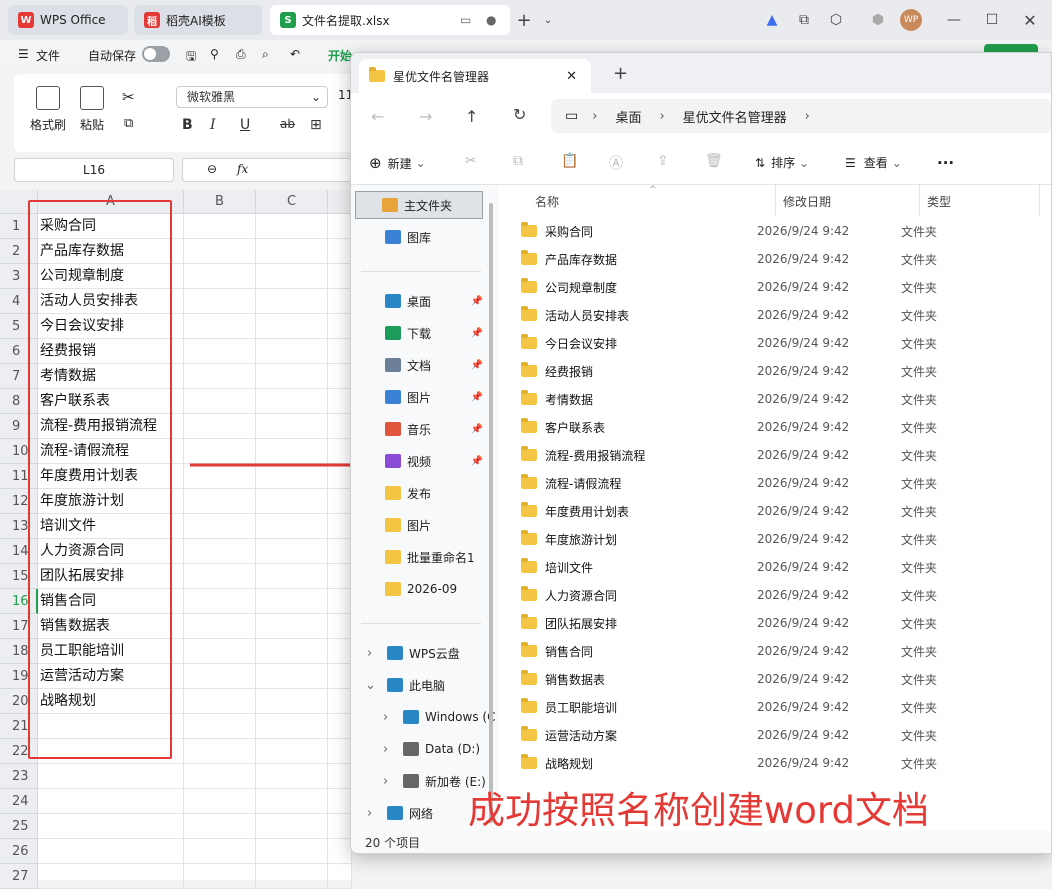  I want to click on file-row: 公司规章制度 2026/9/24 9:42 文件夹, so click(786, 287).